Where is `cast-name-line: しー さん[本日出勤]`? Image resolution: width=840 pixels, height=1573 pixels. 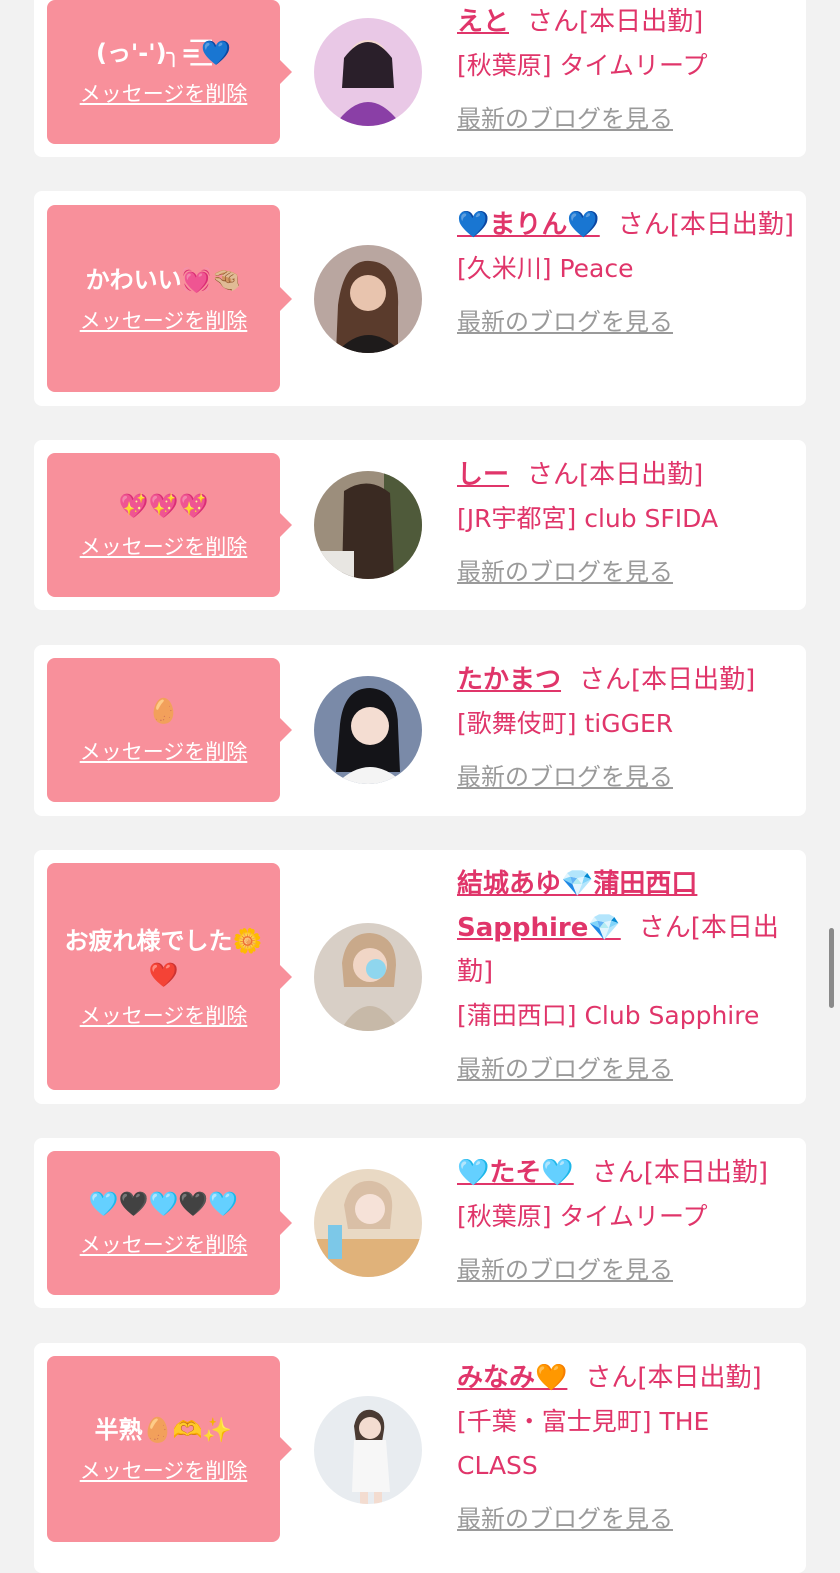
cast-name-line: しー さん[本日出勤] is located at coordinates (627, 475).